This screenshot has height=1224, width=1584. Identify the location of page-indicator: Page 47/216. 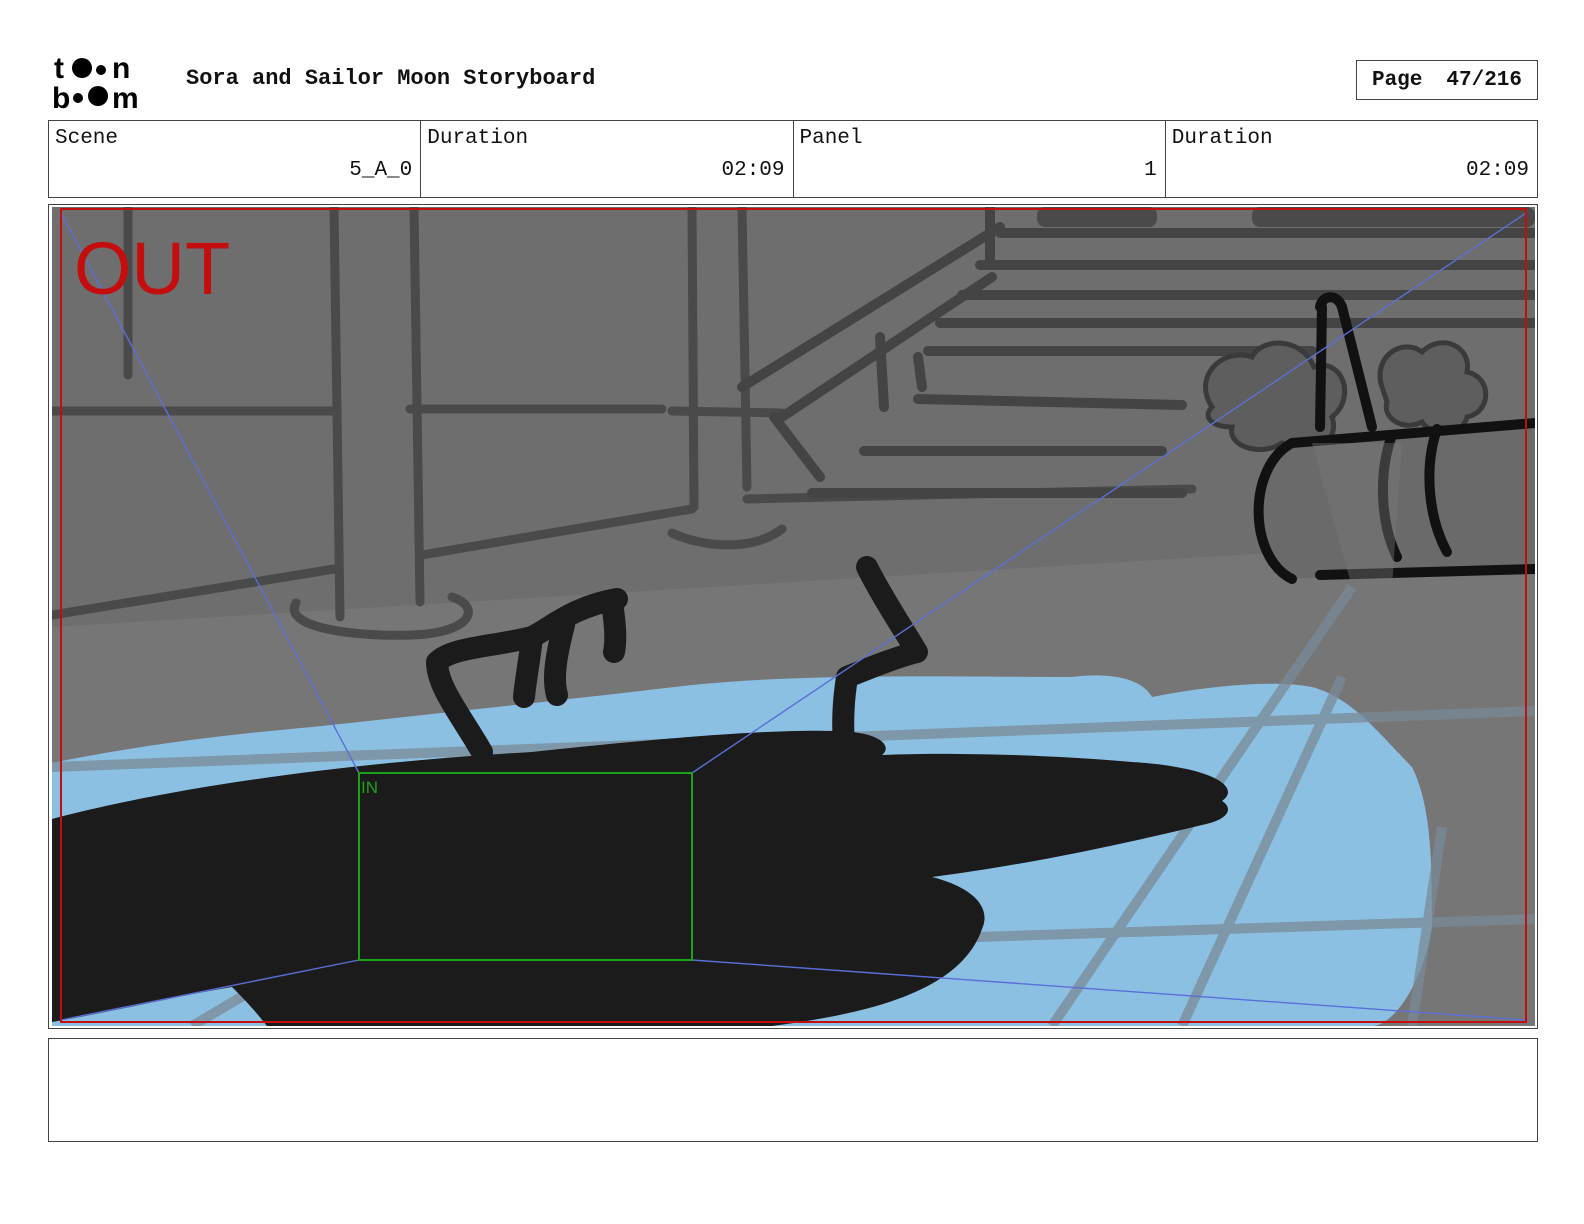
(1447, 80).